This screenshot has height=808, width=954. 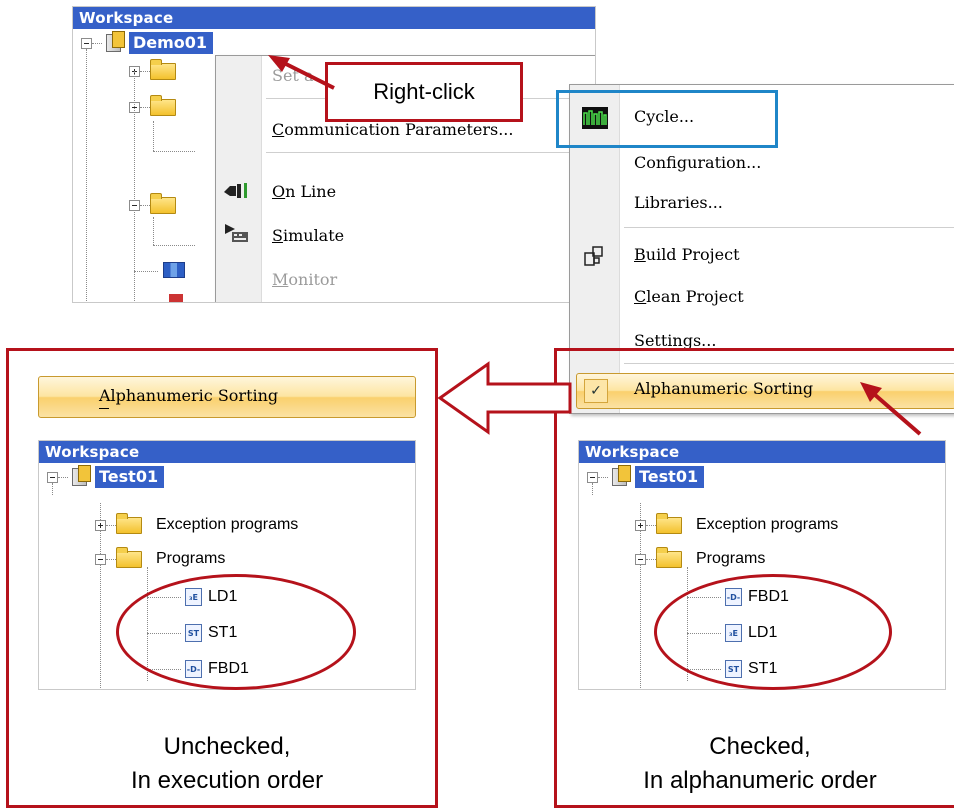 I want to click on online-icon, so click(x=237, y=190).